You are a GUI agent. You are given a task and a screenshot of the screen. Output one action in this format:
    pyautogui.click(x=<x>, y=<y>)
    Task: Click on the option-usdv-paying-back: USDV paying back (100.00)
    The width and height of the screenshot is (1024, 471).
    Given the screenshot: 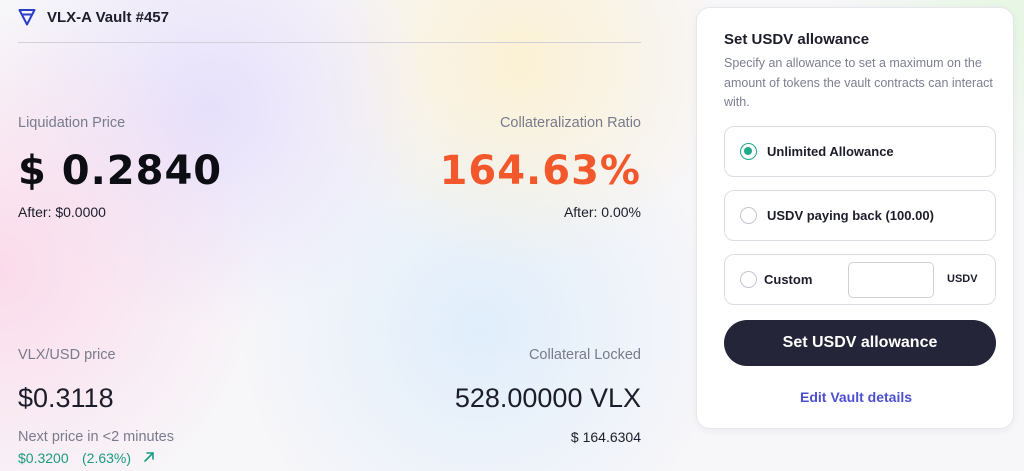 What is the action you would take?
    pyautogui.click(x=860, y=215)
    